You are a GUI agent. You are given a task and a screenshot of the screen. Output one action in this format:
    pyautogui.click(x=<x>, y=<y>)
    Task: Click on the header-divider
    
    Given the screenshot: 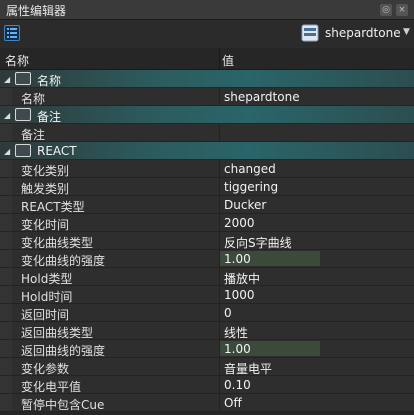 What is the action you would take?
    pyautogui.click(x=219, y=59)
    